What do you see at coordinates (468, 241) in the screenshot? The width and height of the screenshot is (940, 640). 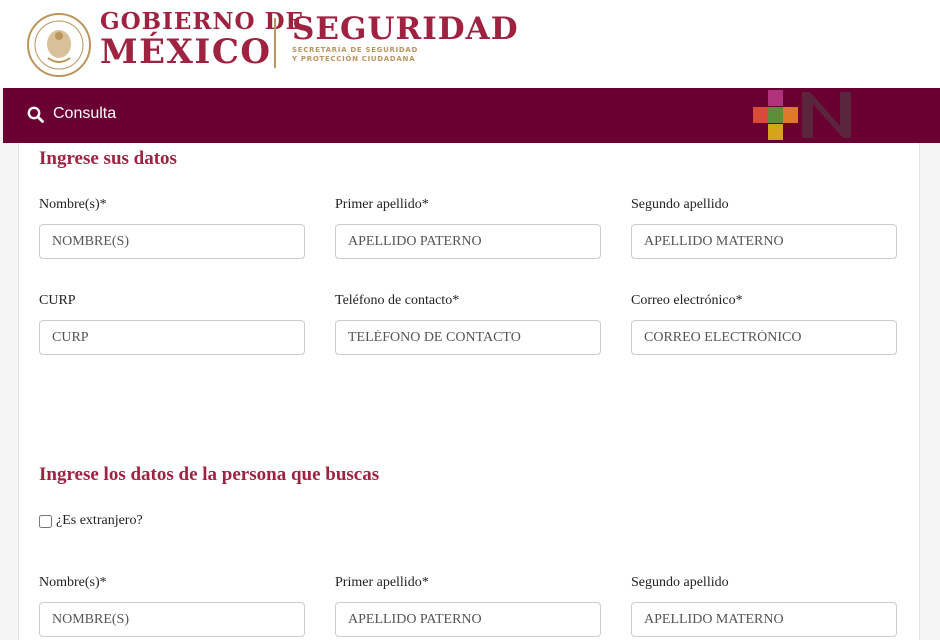 I see `primer-apellido-input` at bounding box center [468, 241].